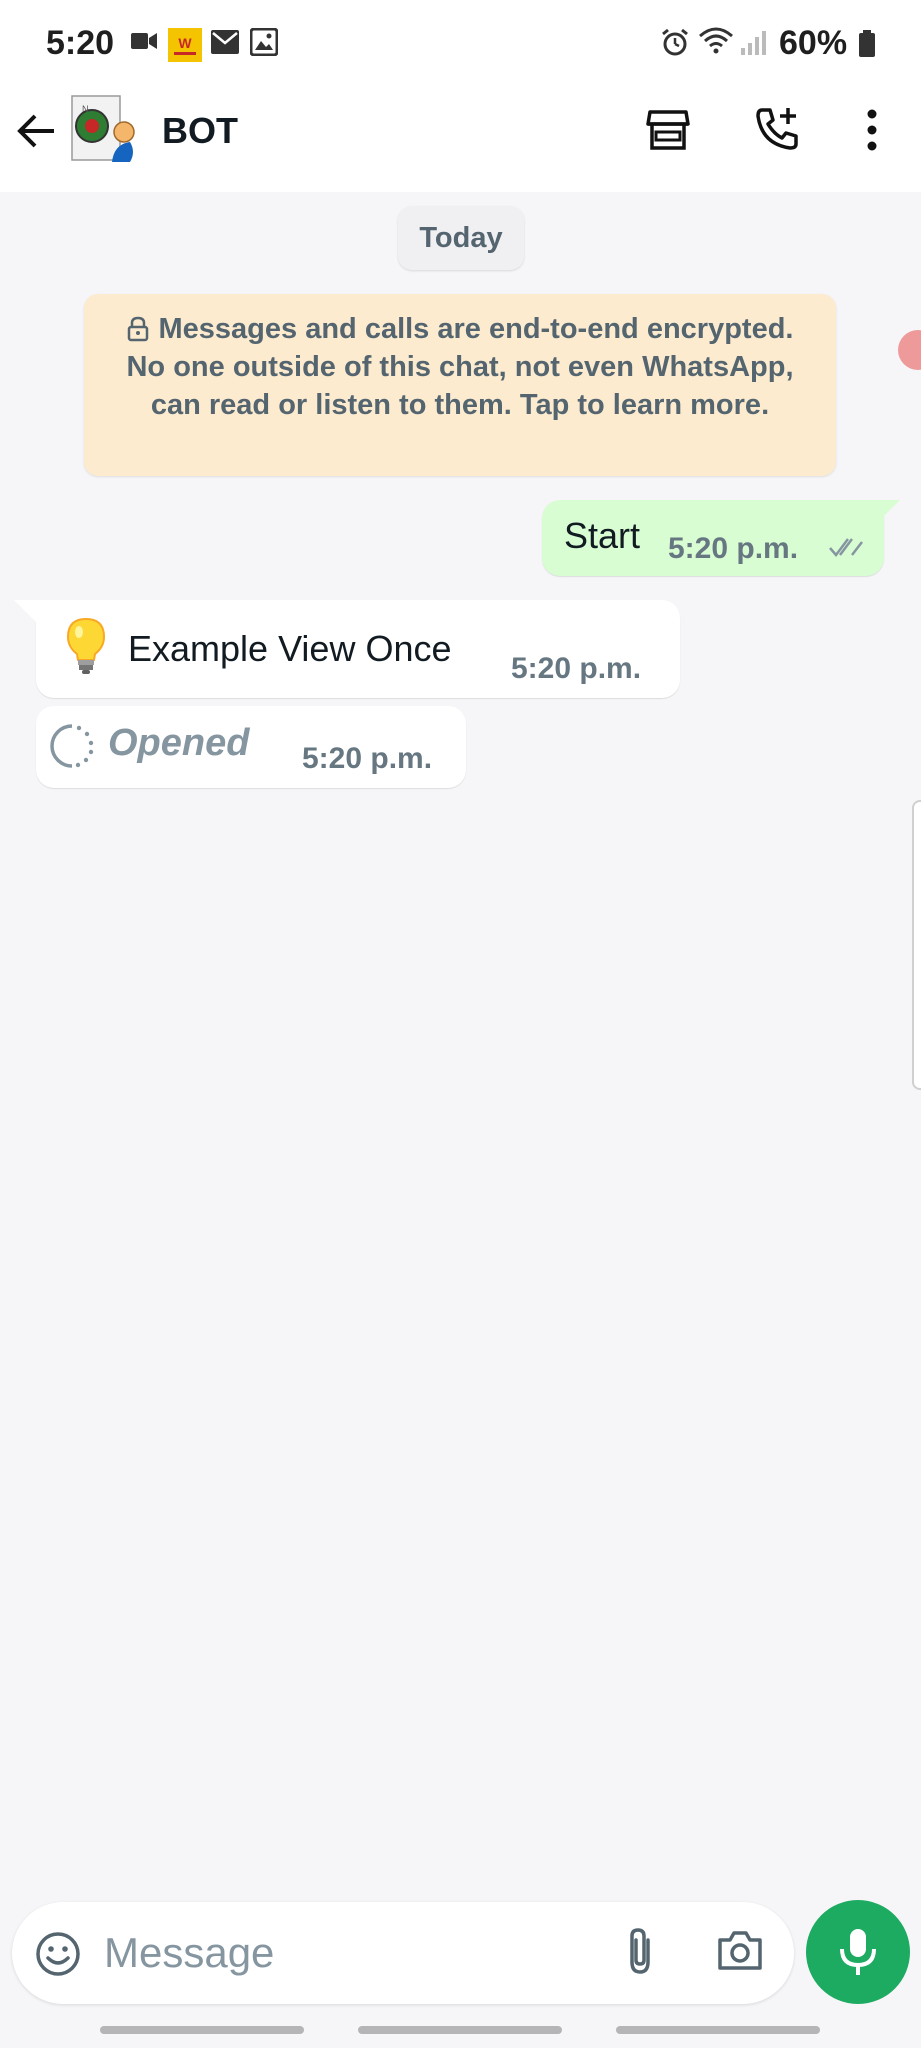 The width and height of the screenshot is (921, 2048). I want to click on alarm-icon, so click(675, 42).